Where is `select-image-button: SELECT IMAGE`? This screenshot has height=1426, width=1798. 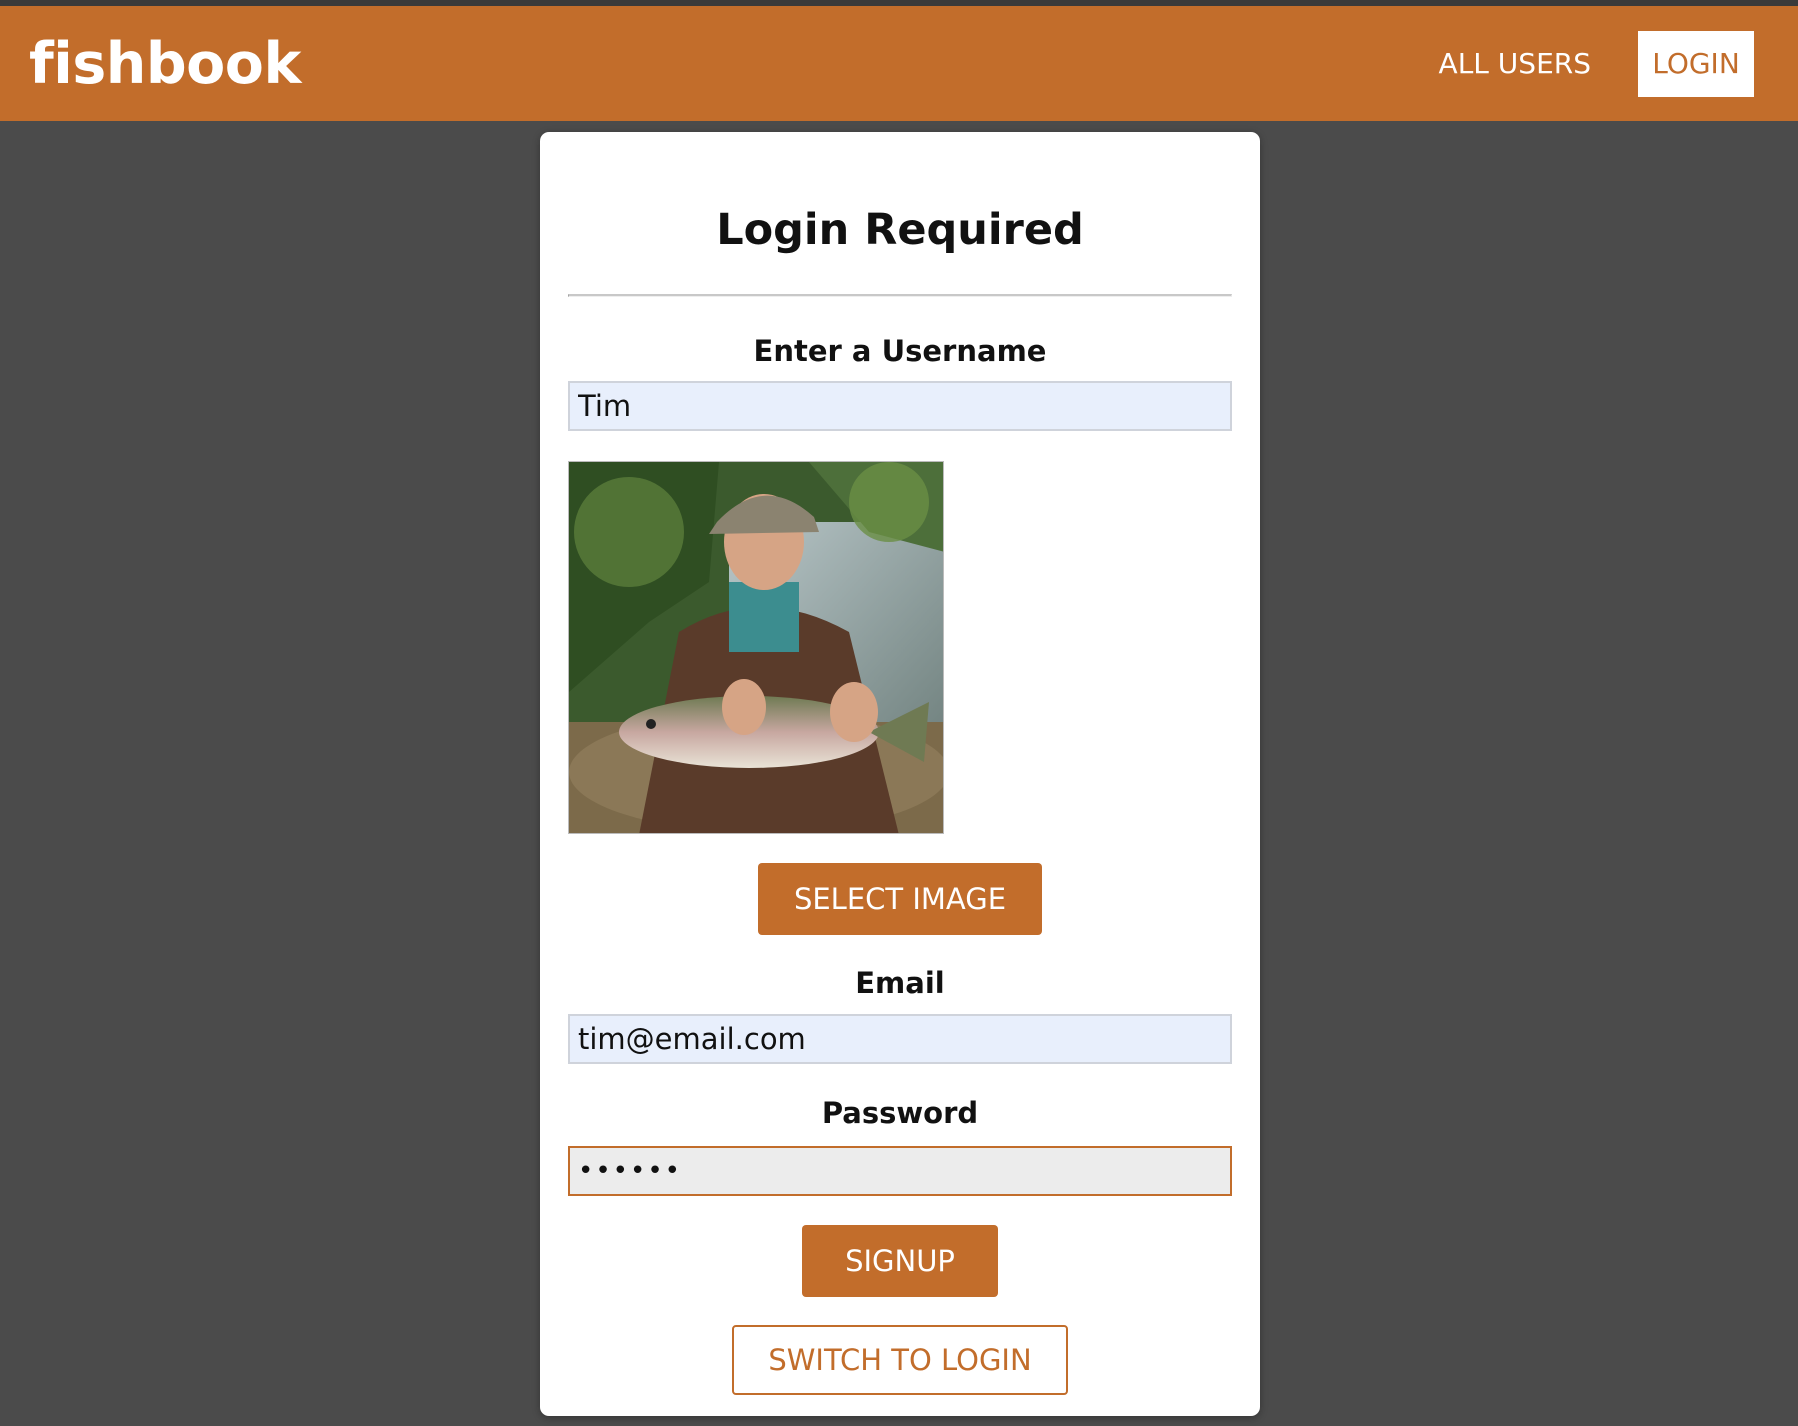
select-image-button: SELECT IMAGE is located at coordinates (900, 899).